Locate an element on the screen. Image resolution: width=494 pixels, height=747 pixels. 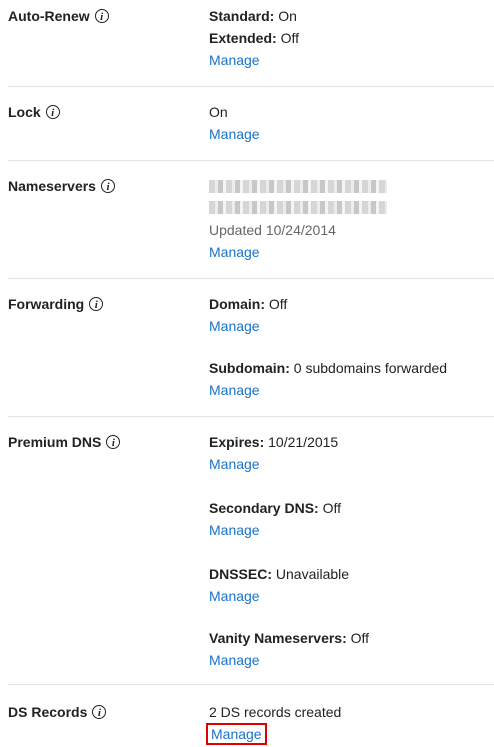
ds-records-label: DS Records i is located at coordinates (57, 712).